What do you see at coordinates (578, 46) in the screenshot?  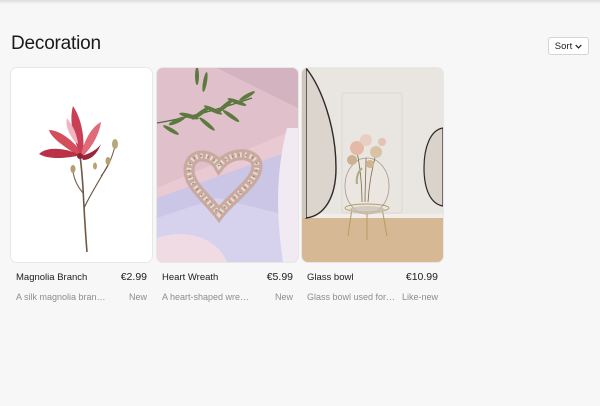 I see `chevron-down-icon` at bounding box center [578, 46].